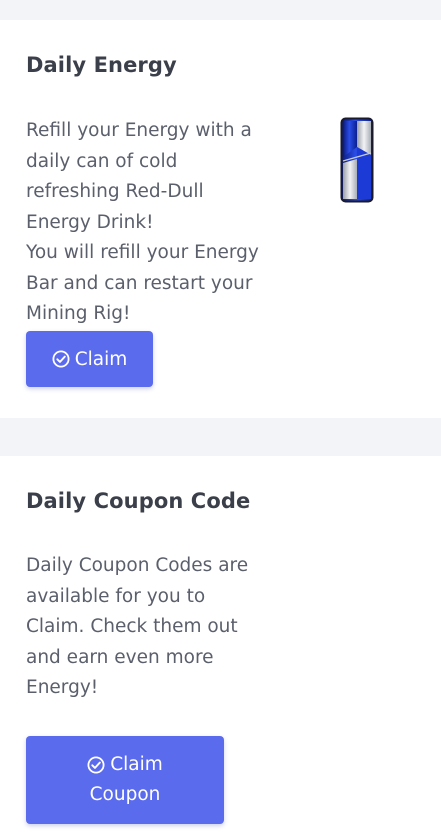 The height and width of the screenshot is (839, 441). Describe the element at coordinates (116, 596) in the screenshot. I see `description-line: available for you to` at that location.